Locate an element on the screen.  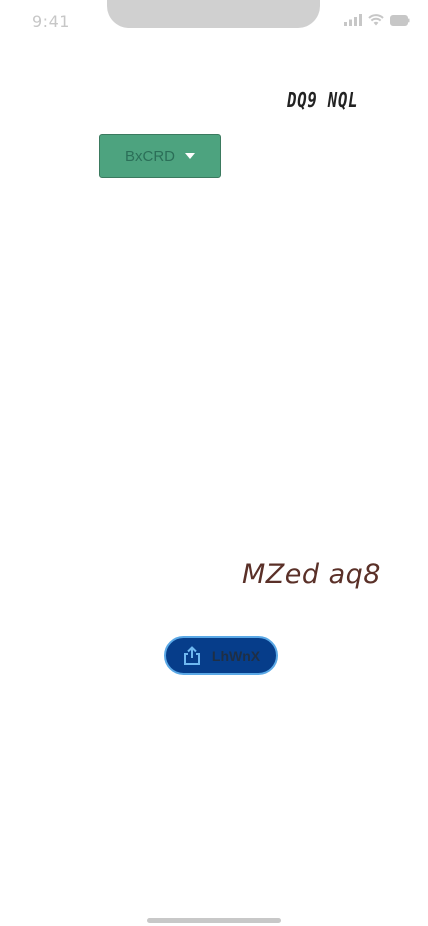
share-button: LhWnX is located at coordinates (221, 655).